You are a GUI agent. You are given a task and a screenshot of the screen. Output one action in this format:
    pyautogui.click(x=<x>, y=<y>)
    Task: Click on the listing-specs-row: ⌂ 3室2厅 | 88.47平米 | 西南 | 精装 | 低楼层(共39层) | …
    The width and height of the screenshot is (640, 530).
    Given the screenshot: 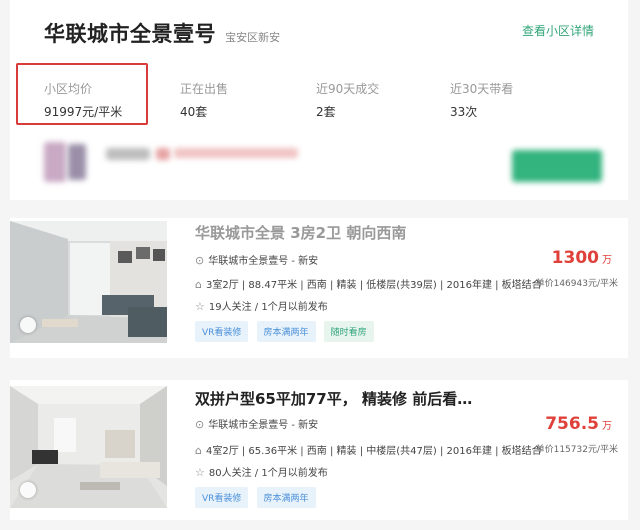 What is the action you would take?
    pyautogui.click(x=368, y=283)
    